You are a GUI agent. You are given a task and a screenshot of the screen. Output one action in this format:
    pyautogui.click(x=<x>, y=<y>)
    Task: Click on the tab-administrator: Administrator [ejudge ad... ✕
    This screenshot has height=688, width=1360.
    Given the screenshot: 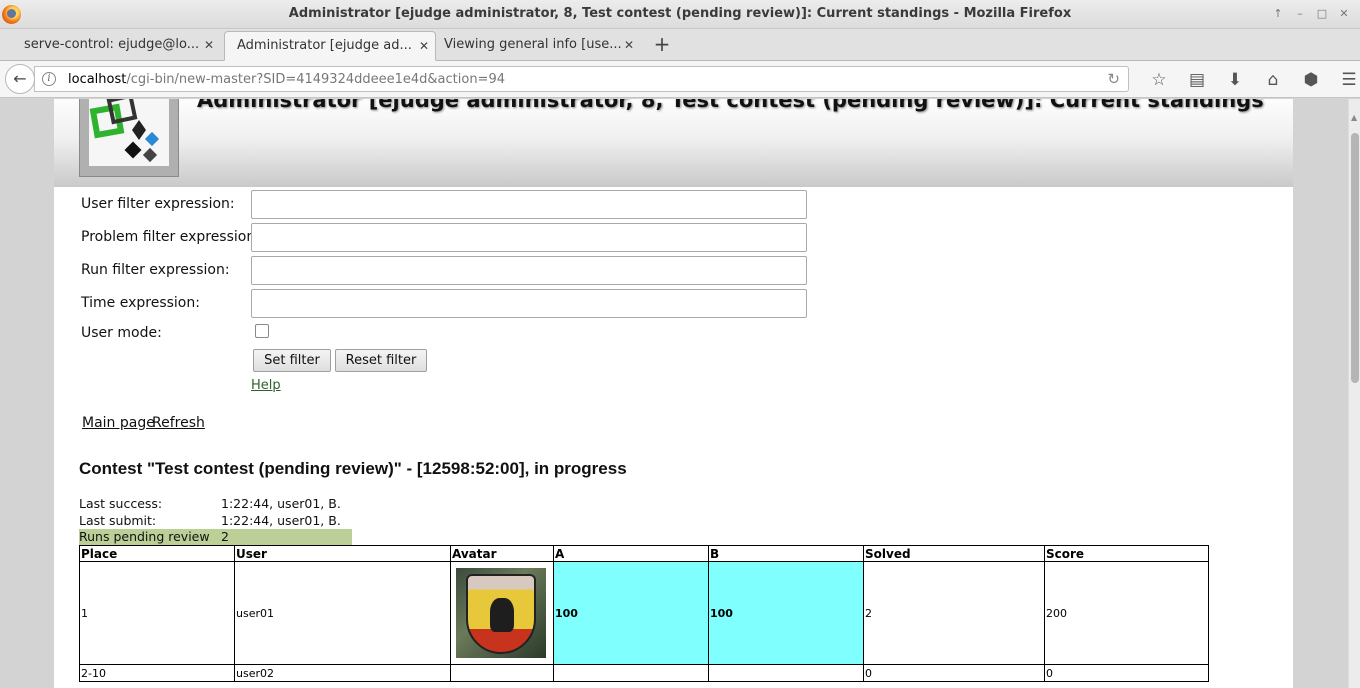 What is the action you would take?
    pyautogui.click(x=330, y=46)
    